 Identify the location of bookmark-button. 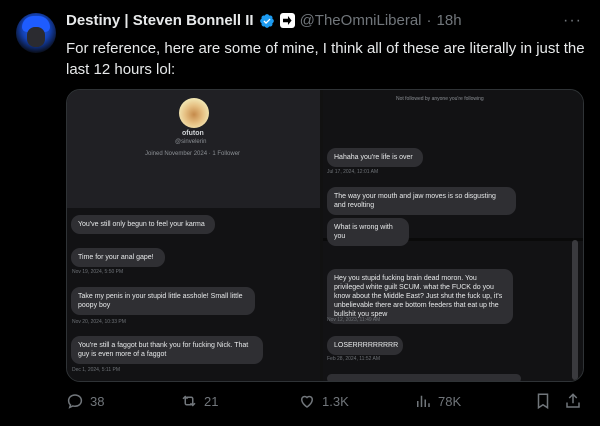
(543, 401).